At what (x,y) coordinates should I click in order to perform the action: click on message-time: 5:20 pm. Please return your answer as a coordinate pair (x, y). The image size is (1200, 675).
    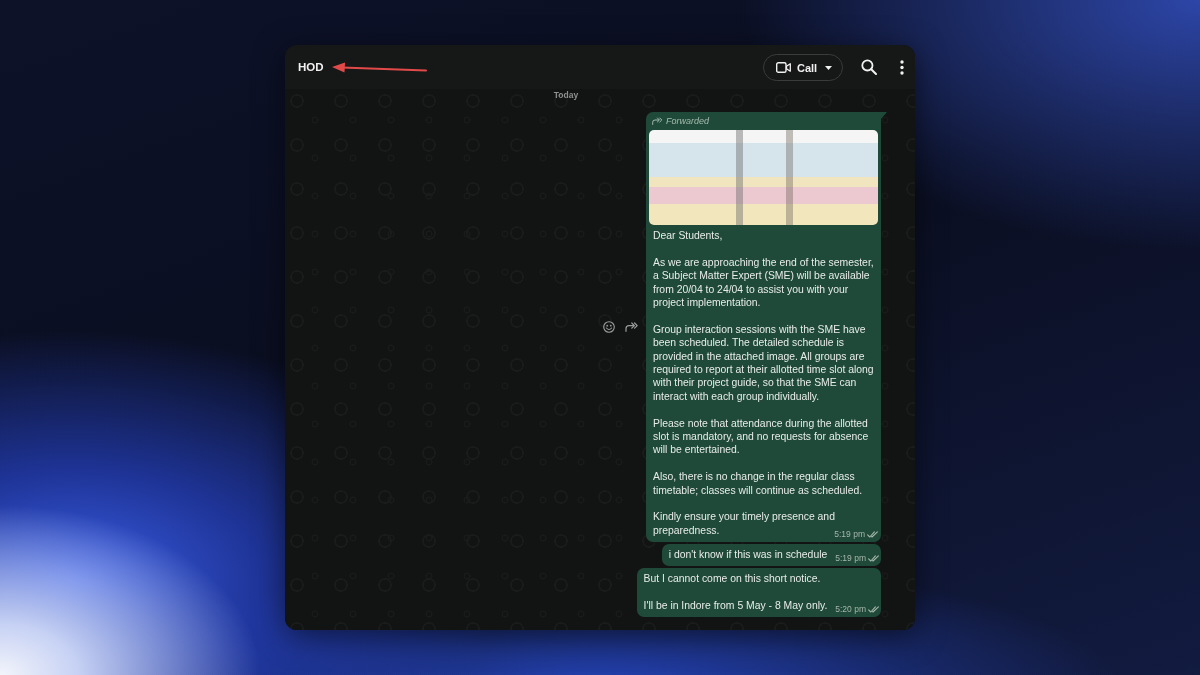
    Looking at the image, I should click on (850, 609).